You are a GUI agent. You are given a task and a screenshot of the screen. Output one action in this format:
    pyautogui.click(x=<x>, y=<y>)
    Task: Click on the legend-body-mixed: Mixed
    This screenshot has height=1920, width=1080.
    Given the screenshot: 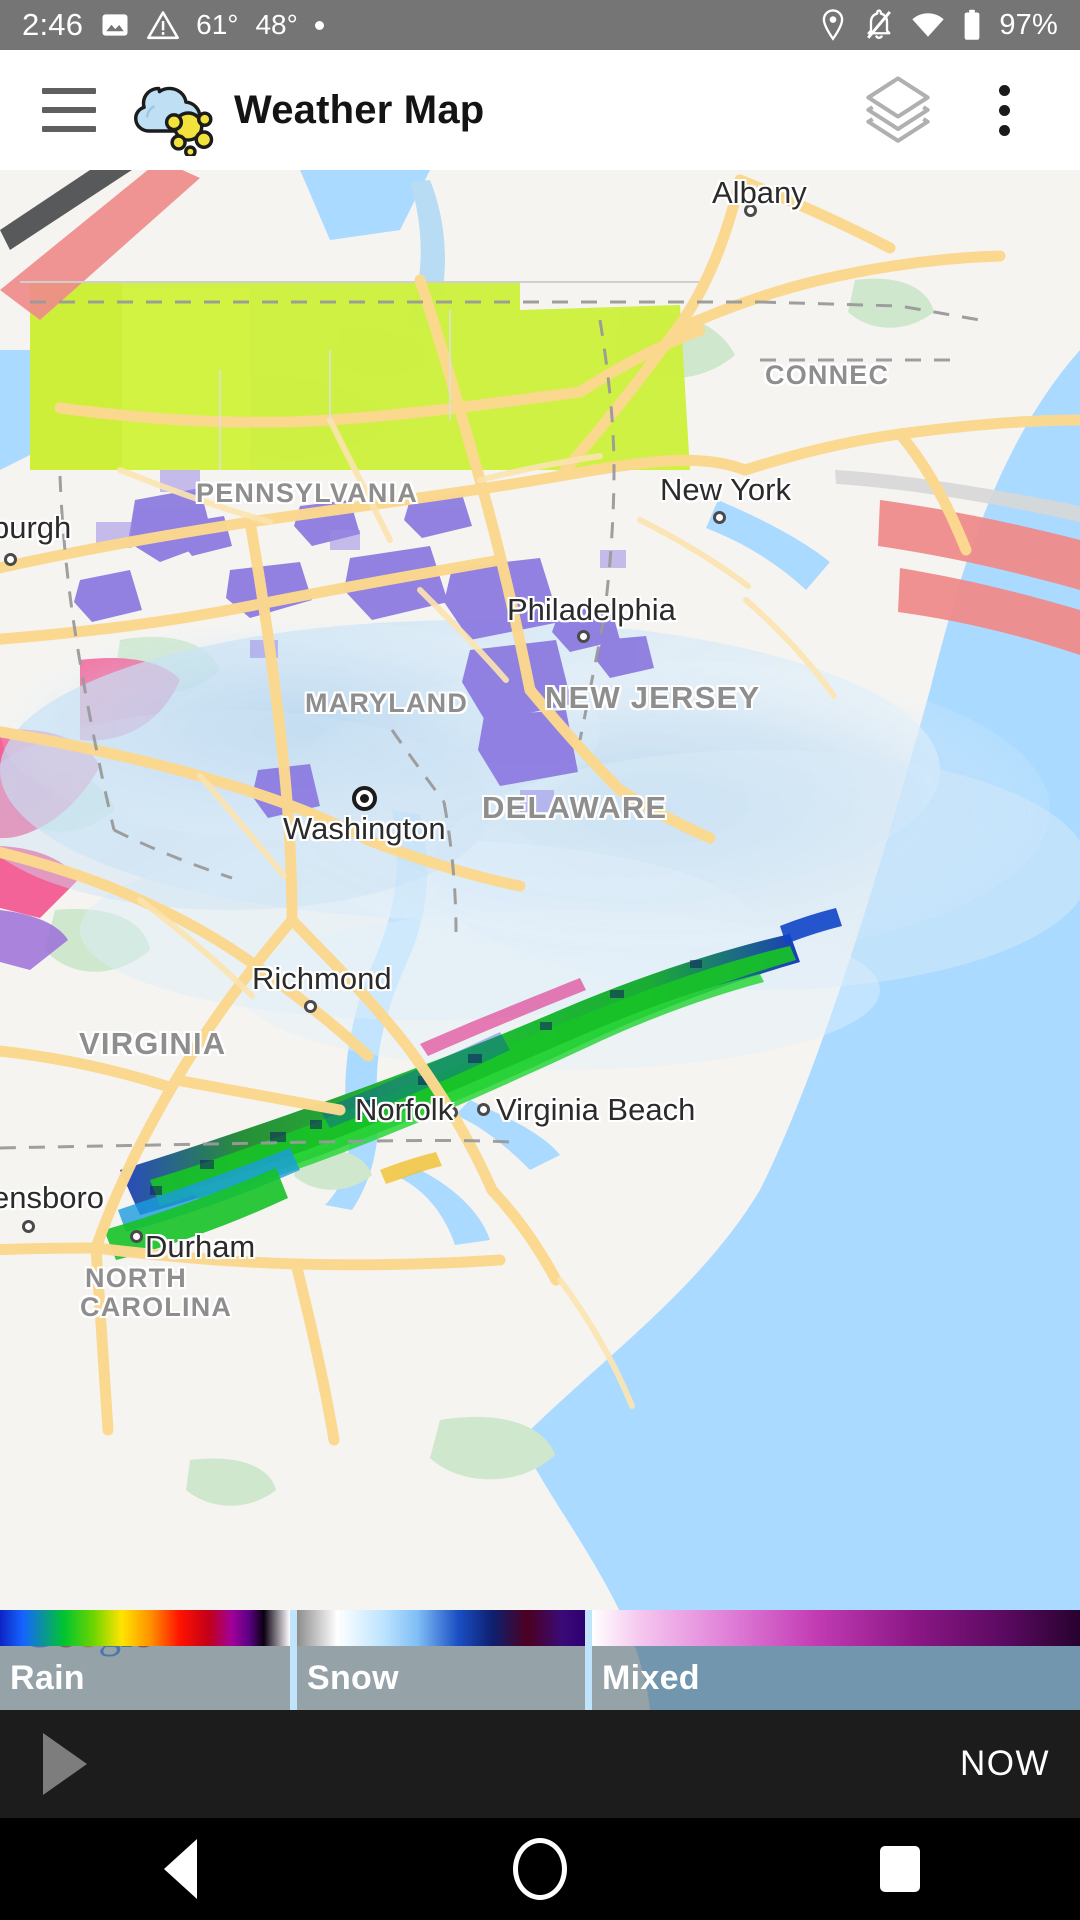 What is the action you would take?
    pyautogui.click(x=836, y=1678)
    